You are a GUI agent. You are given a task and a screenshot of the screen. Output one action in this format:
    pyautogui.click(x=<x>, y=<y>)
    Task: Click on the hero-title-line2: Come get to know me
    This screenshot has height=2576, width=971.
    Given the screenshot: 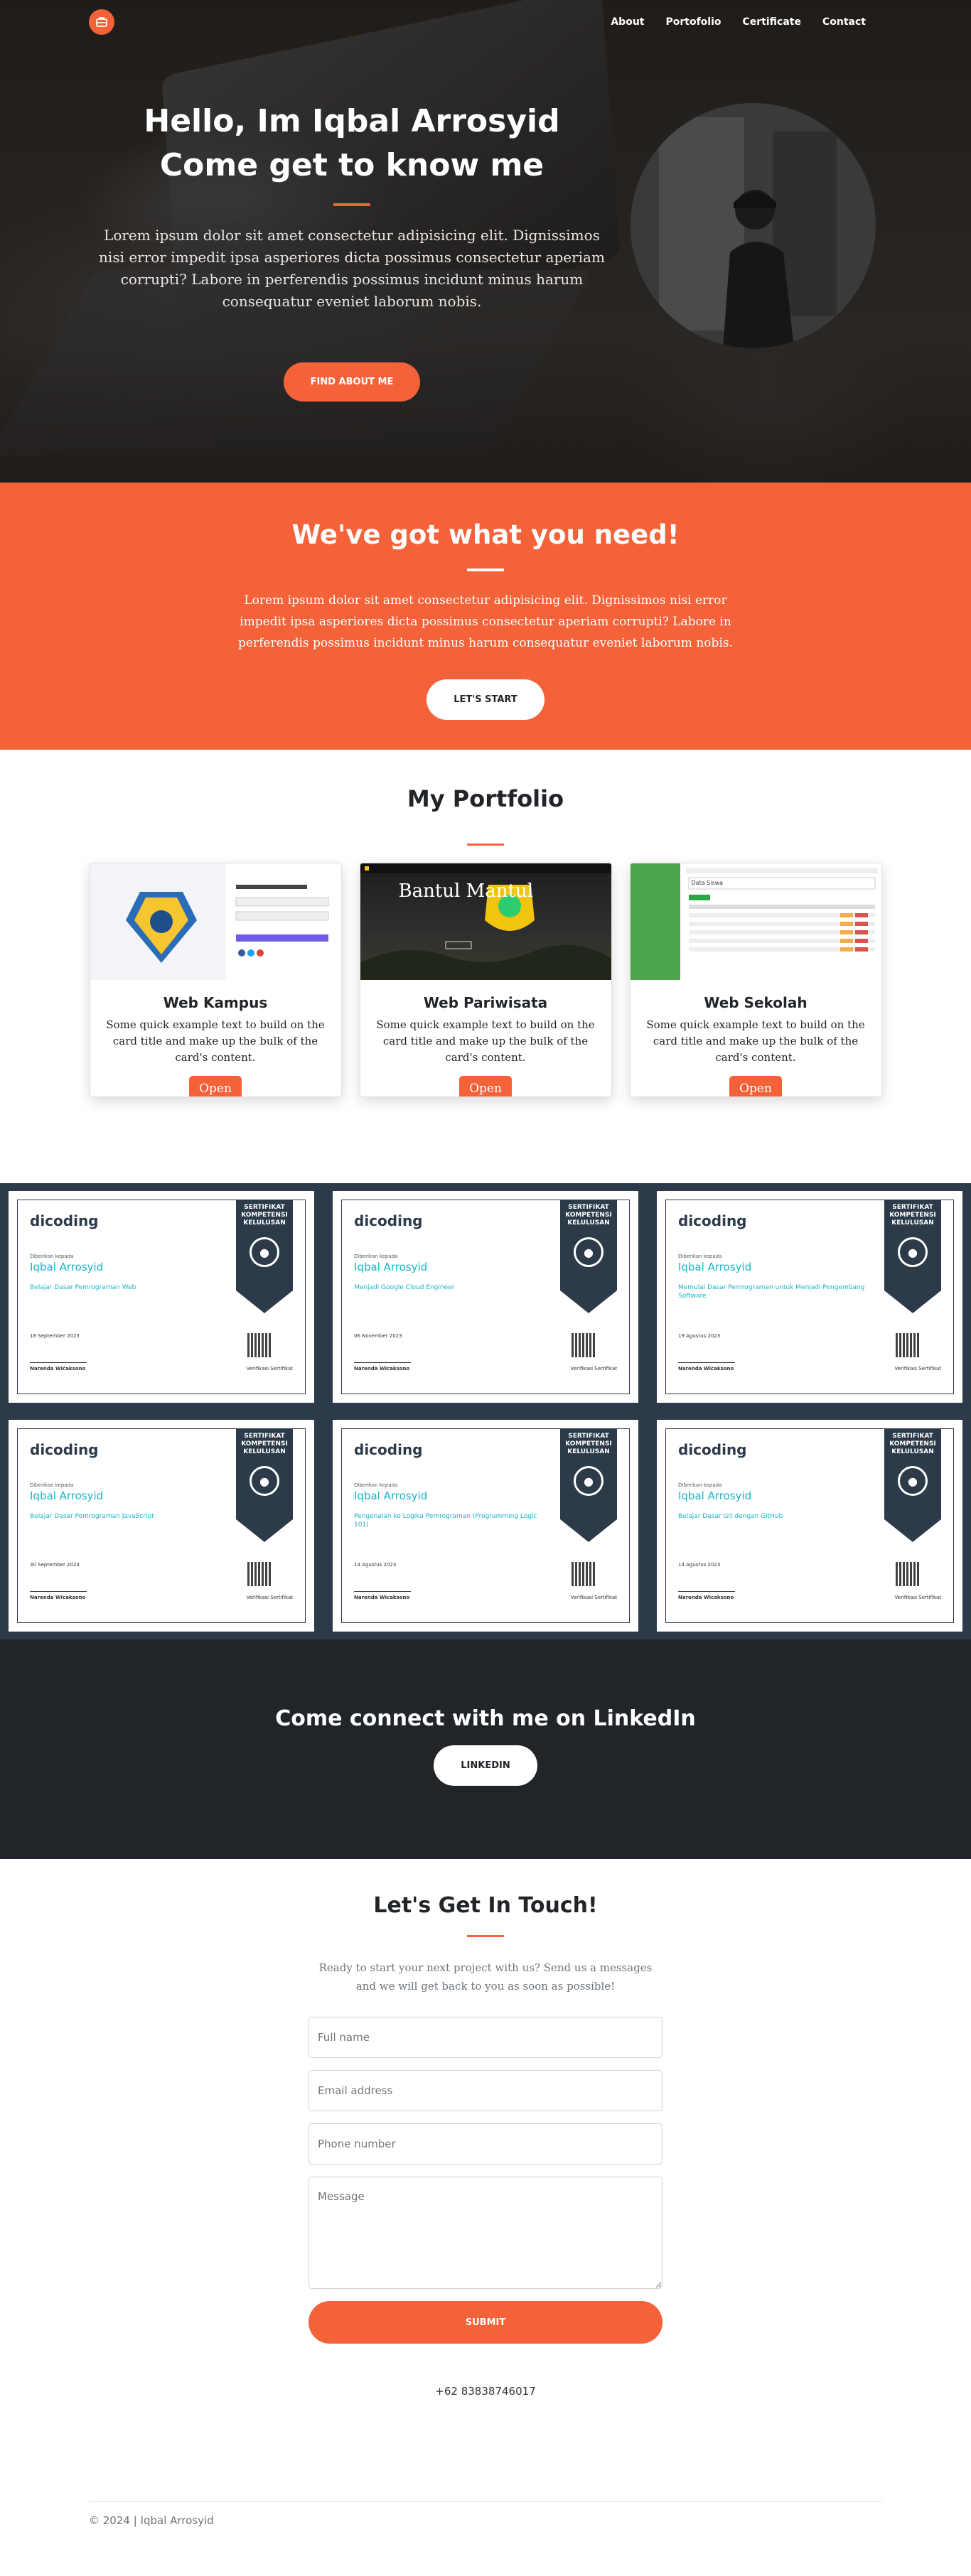 What is the action you would take?
    pyautogui.click(x=351, y=165)
    